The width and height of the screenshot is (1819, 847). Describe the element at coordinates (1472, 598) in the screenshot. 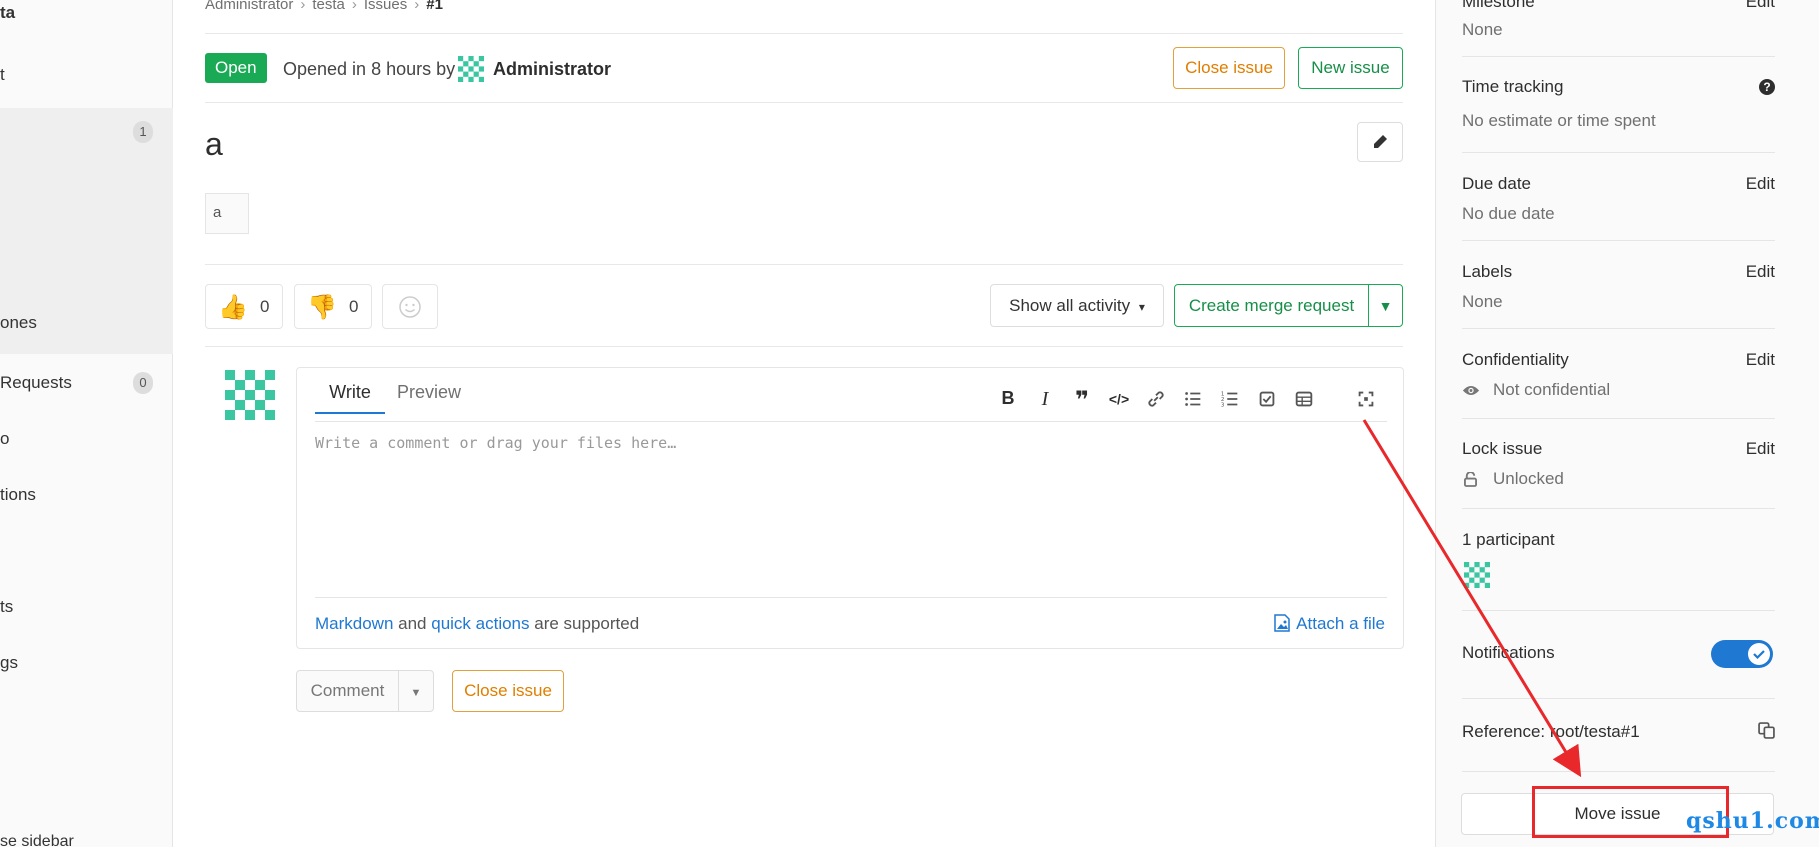

I see `annotation-arrow` at that location.